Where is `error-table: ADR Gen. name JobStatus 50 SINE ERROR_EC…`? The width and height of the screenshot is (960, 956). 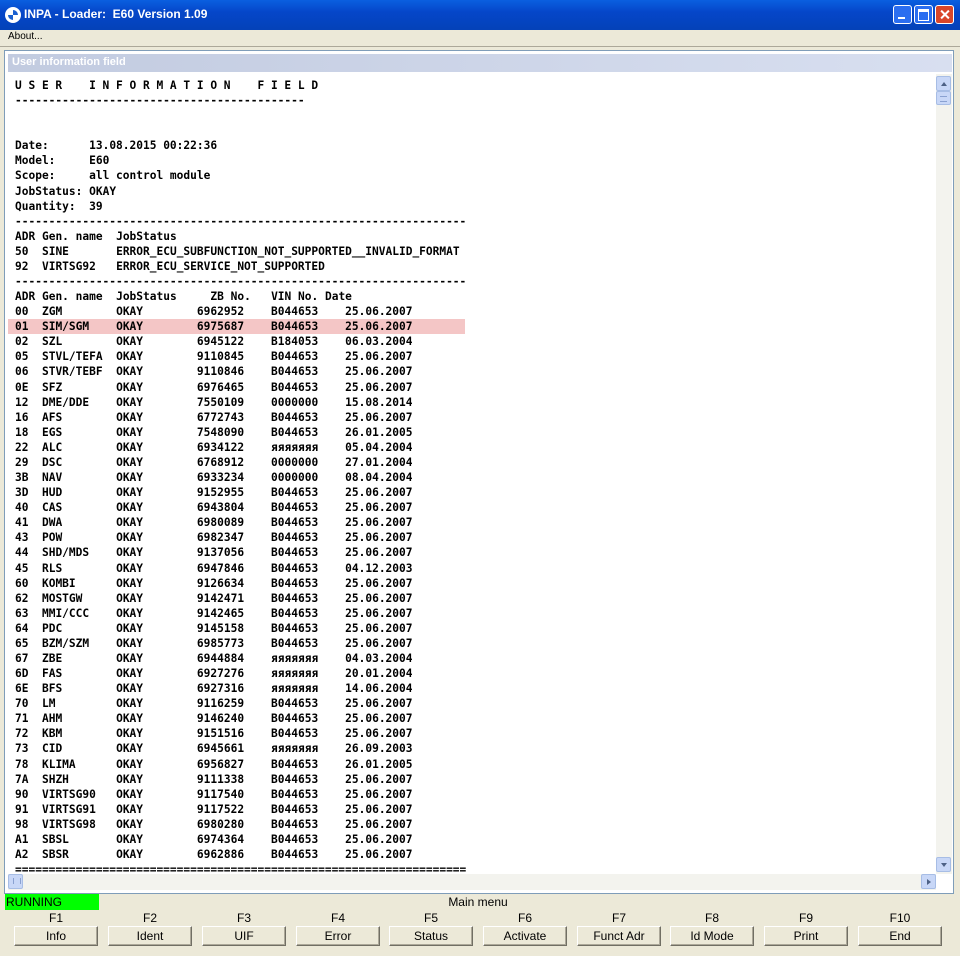
error-table: ADR Gen. name JobStatus 50 SINE ERROR_EC… is located at coordinates (237, 251).